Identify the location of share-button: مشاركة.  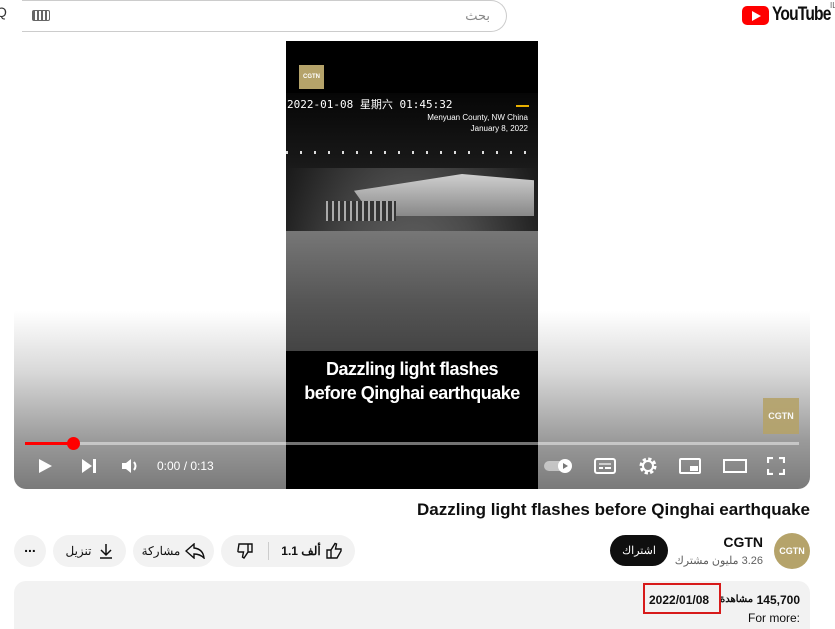
(173, 551).